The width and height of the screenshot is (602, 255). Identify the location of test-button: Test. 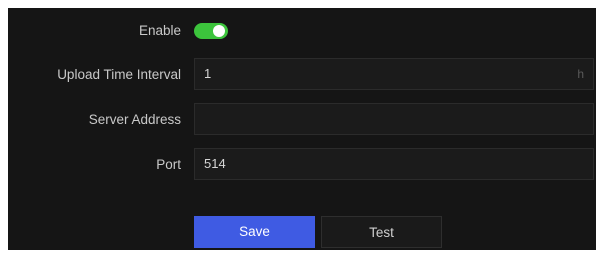
(381, 232).